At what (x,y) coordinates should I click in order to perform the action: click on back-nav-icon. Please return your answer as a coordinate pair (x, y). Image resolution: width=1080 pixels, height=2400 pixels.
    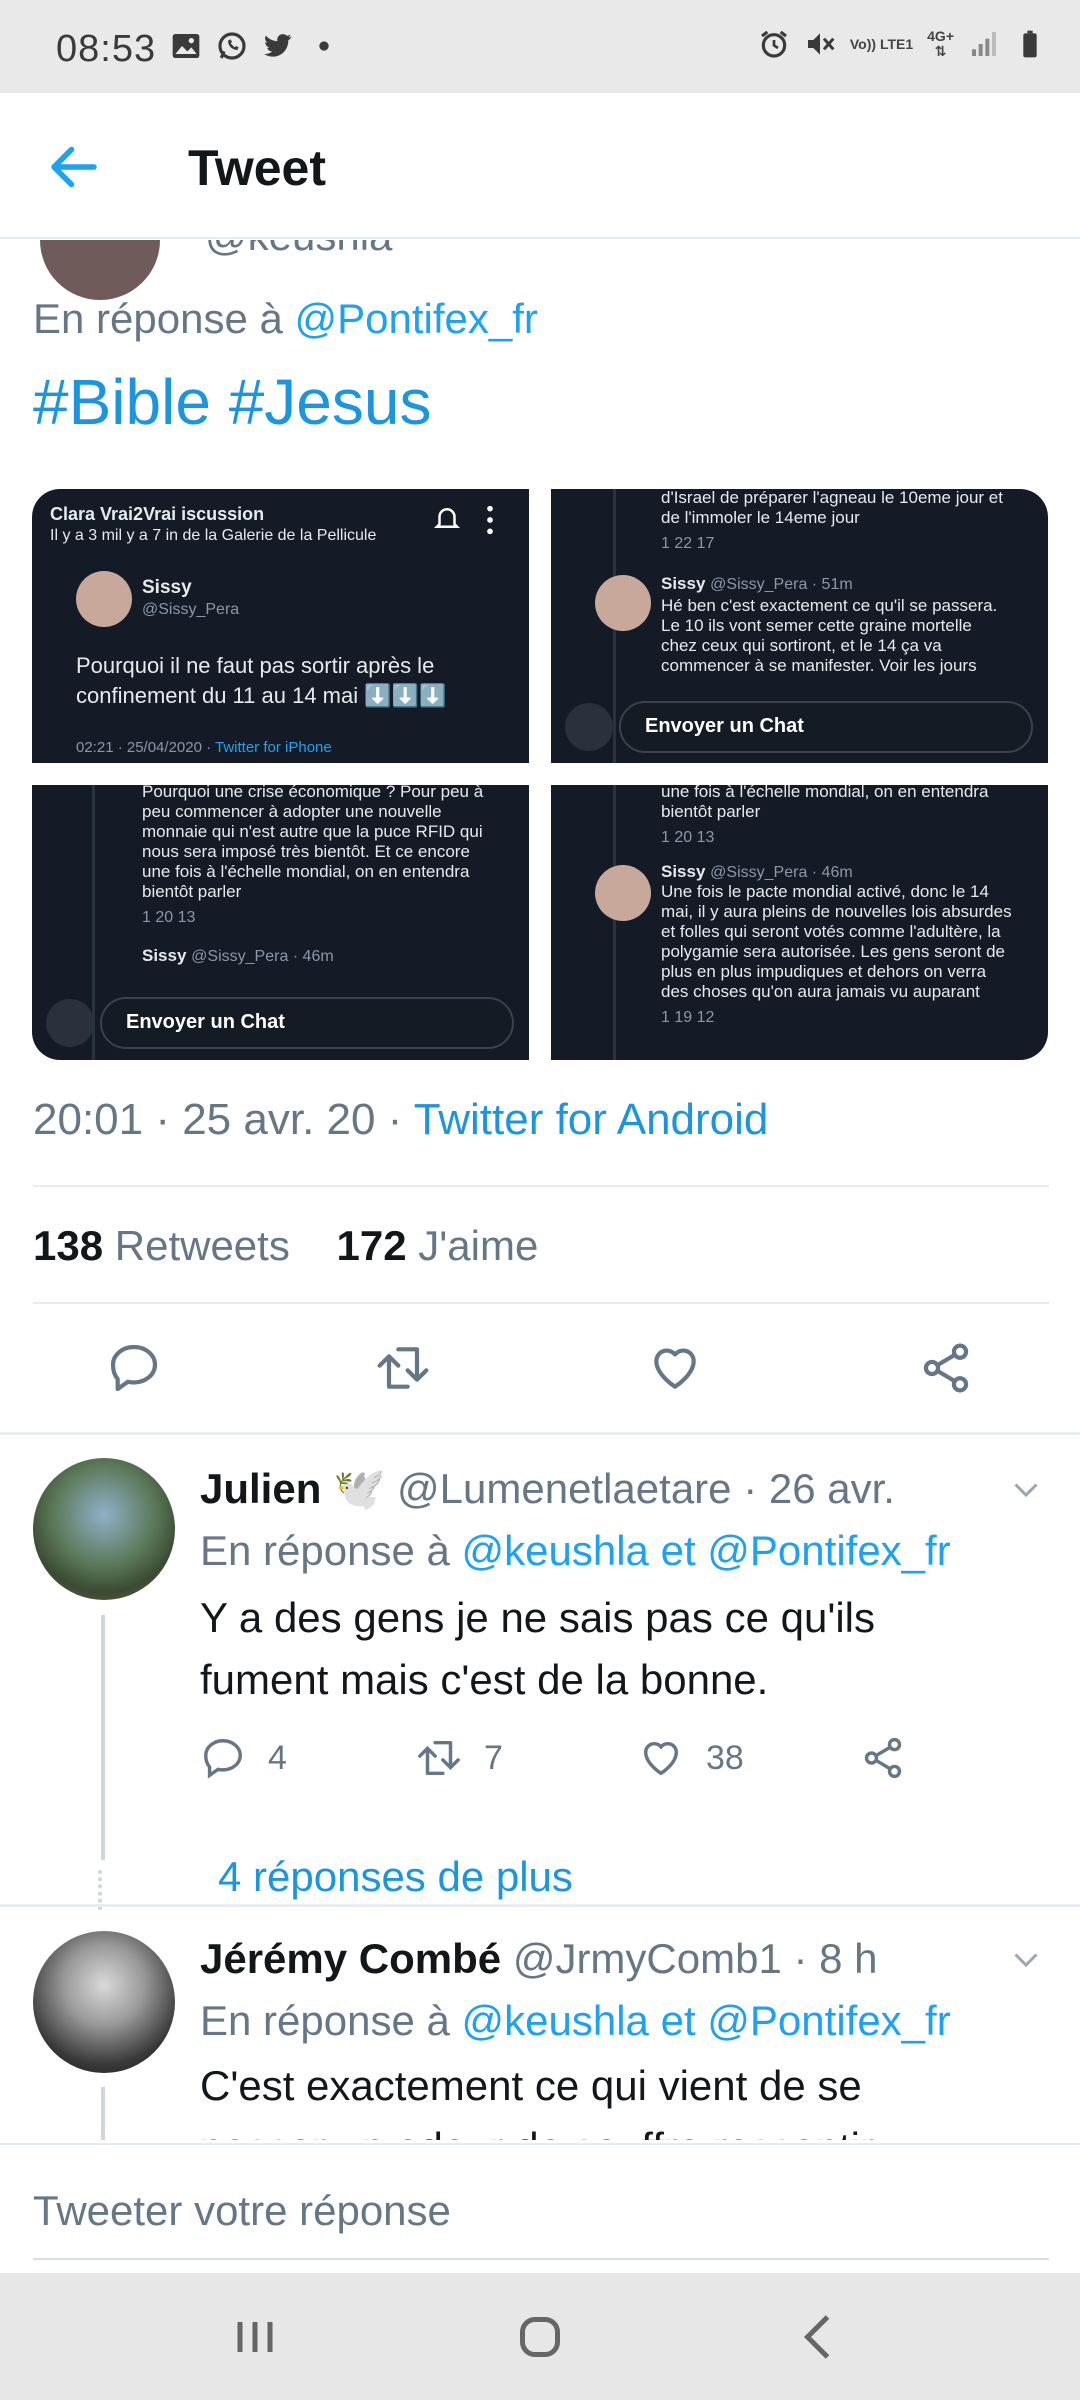
    Looking at the image, I should click on (820, 2337).